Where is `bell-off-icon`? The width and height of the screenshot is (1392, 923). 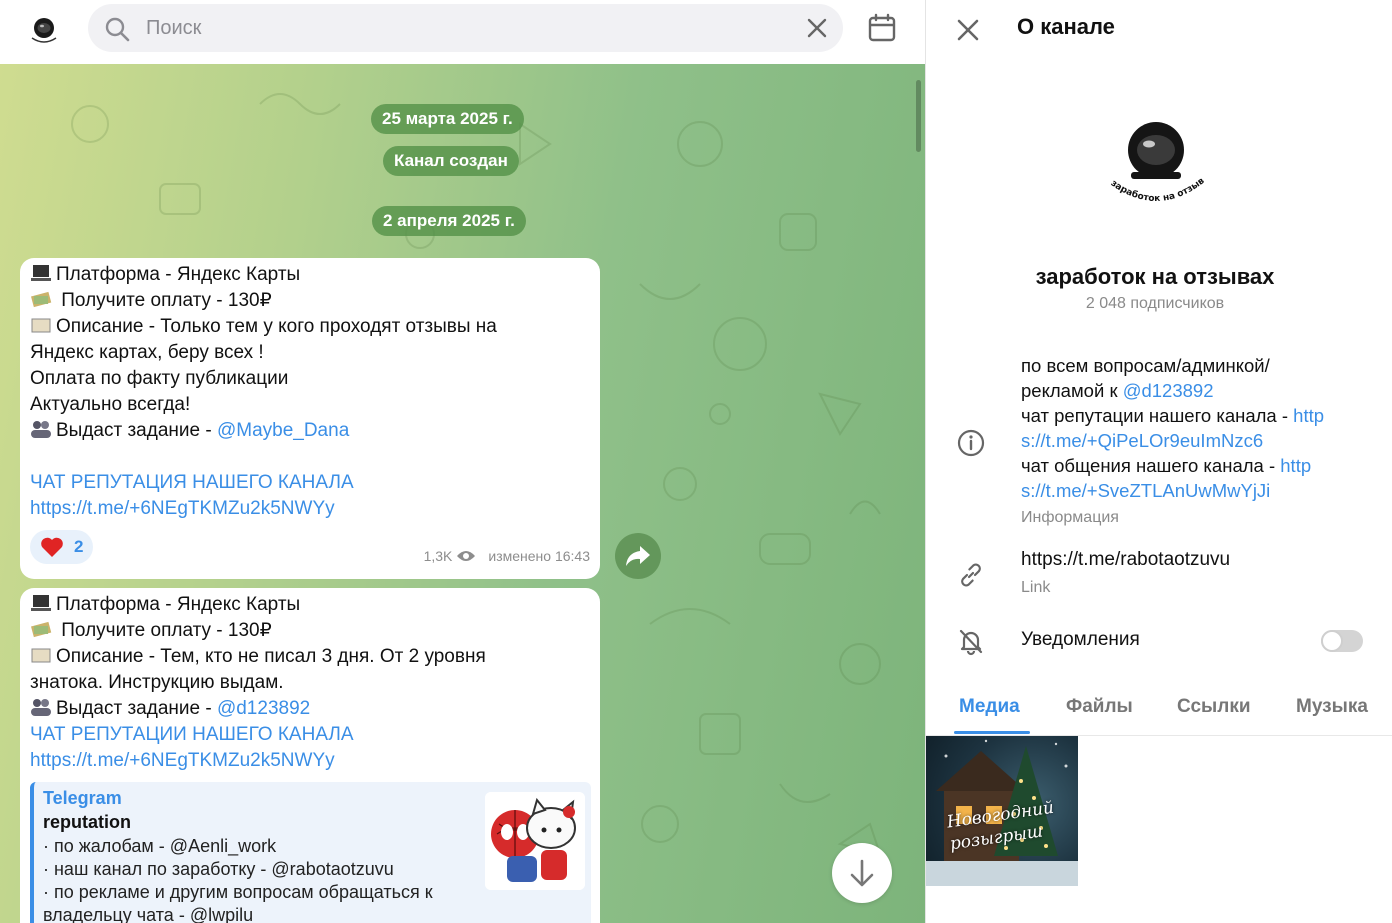 bell-off-icon is located at coordinates (971, 642).